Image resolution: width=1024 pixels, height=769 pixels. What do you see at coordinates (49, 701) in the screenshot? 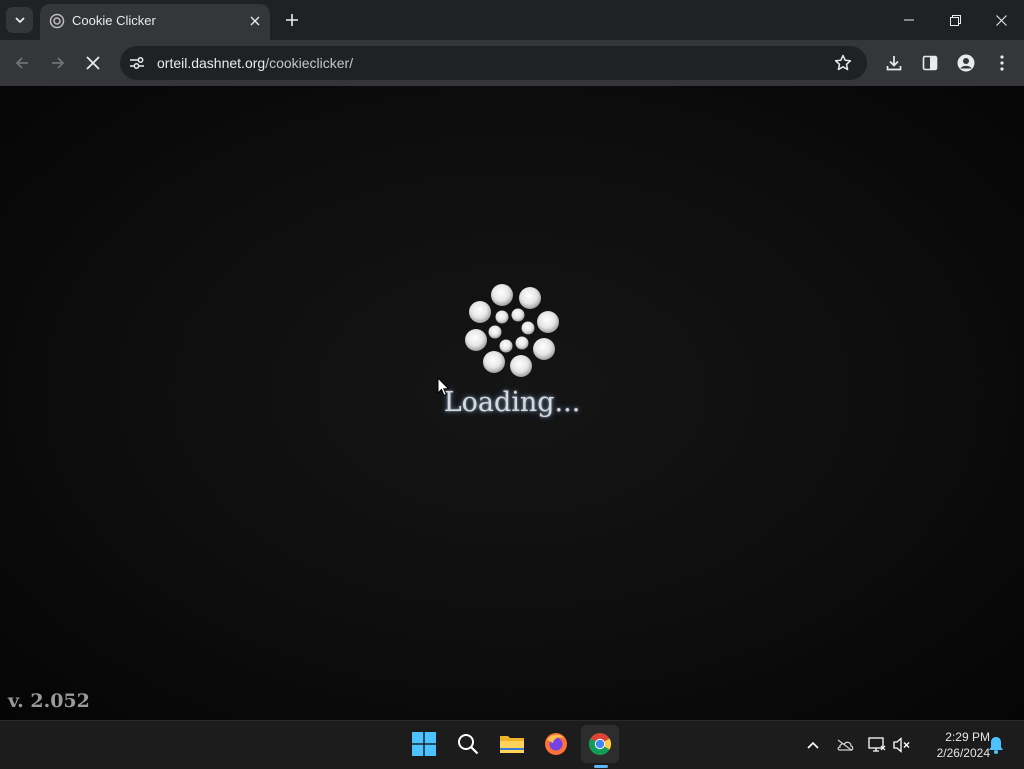
I see `version-label: v. 2.052` at bounding box center [49, 701].